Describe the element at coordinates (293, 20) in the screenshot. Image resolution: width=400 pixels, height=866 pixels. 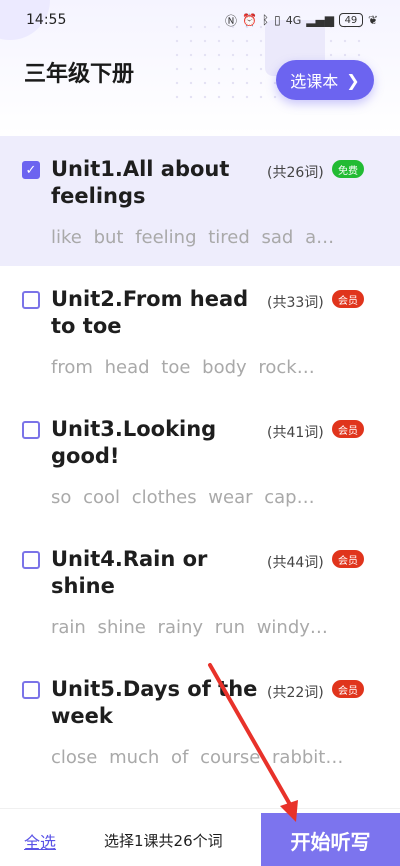
I see `network-label: 4G` at that location.